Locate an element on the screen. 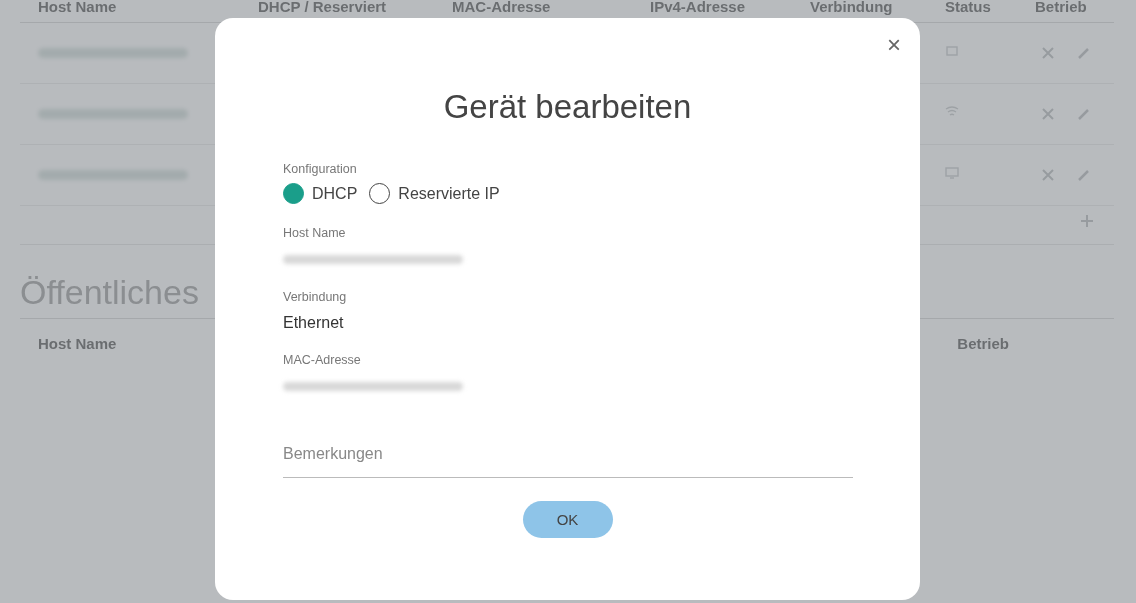 The height and width of the screenshot is (603, 1136). column-header: Status is located at coordinates (968, 7).